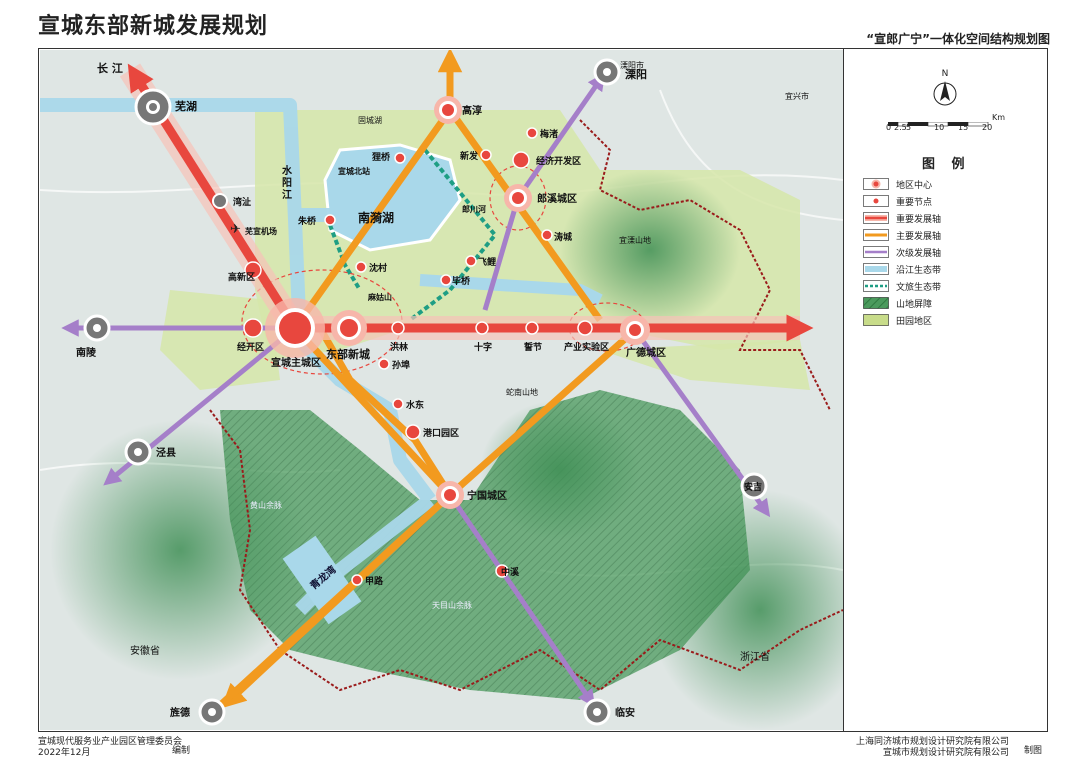 Image resolution: width=1080 pixels, height=764 pixels. What do you see at coordinates (533, 347) in the screenshot?
I see `label-hanjie: 誓节` at bounding box center [533, 347].